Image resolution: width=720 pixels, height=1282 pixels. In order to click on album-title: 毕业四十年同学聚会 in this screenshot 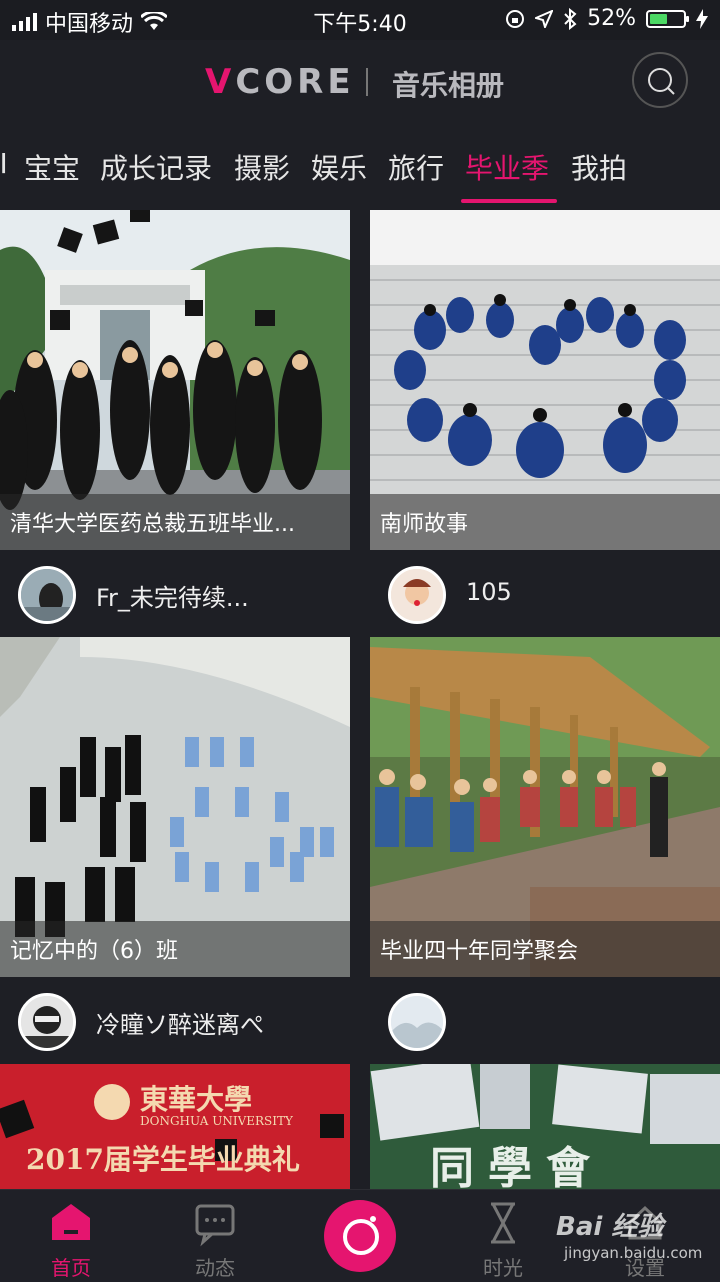, I will do `click(479, 951)`.